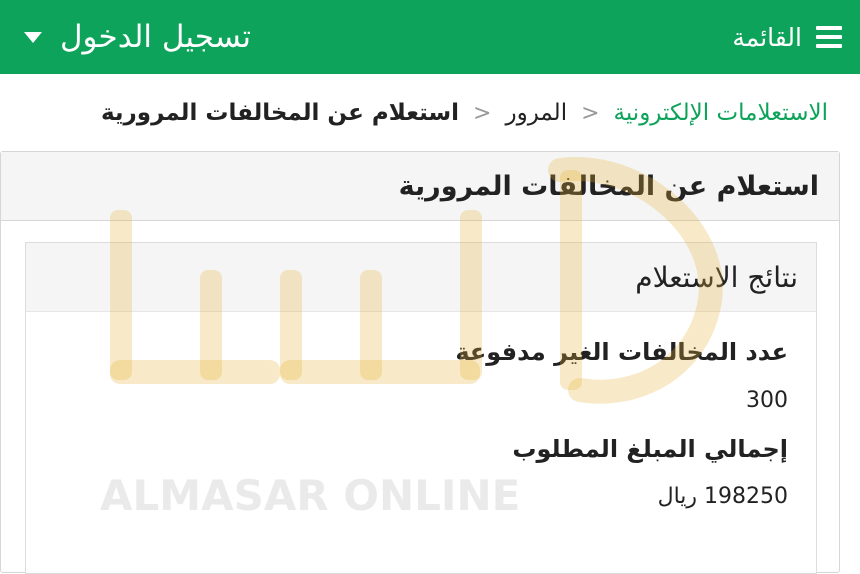  I want to click on results-title: نتائج الاستعلام, so click(716, 277).